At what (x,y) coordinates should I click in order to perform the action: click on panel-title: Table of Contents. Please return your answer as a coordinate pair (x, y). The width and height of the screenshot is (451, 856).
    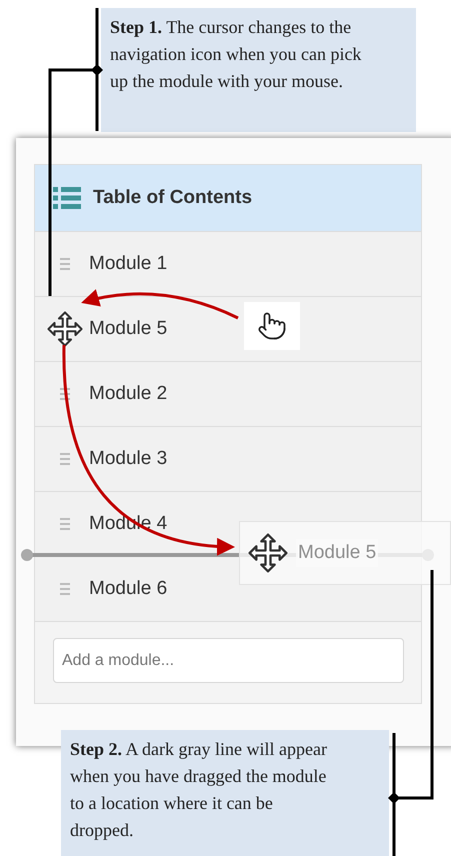
    Looking at the image, I should click on (172, 198).